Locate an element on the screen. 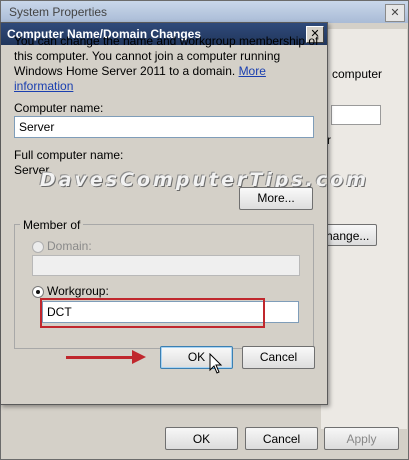 The width and height of the screenshot is (409, 460). computer-name-label: Computer name: is located at coordinates (59, 108).